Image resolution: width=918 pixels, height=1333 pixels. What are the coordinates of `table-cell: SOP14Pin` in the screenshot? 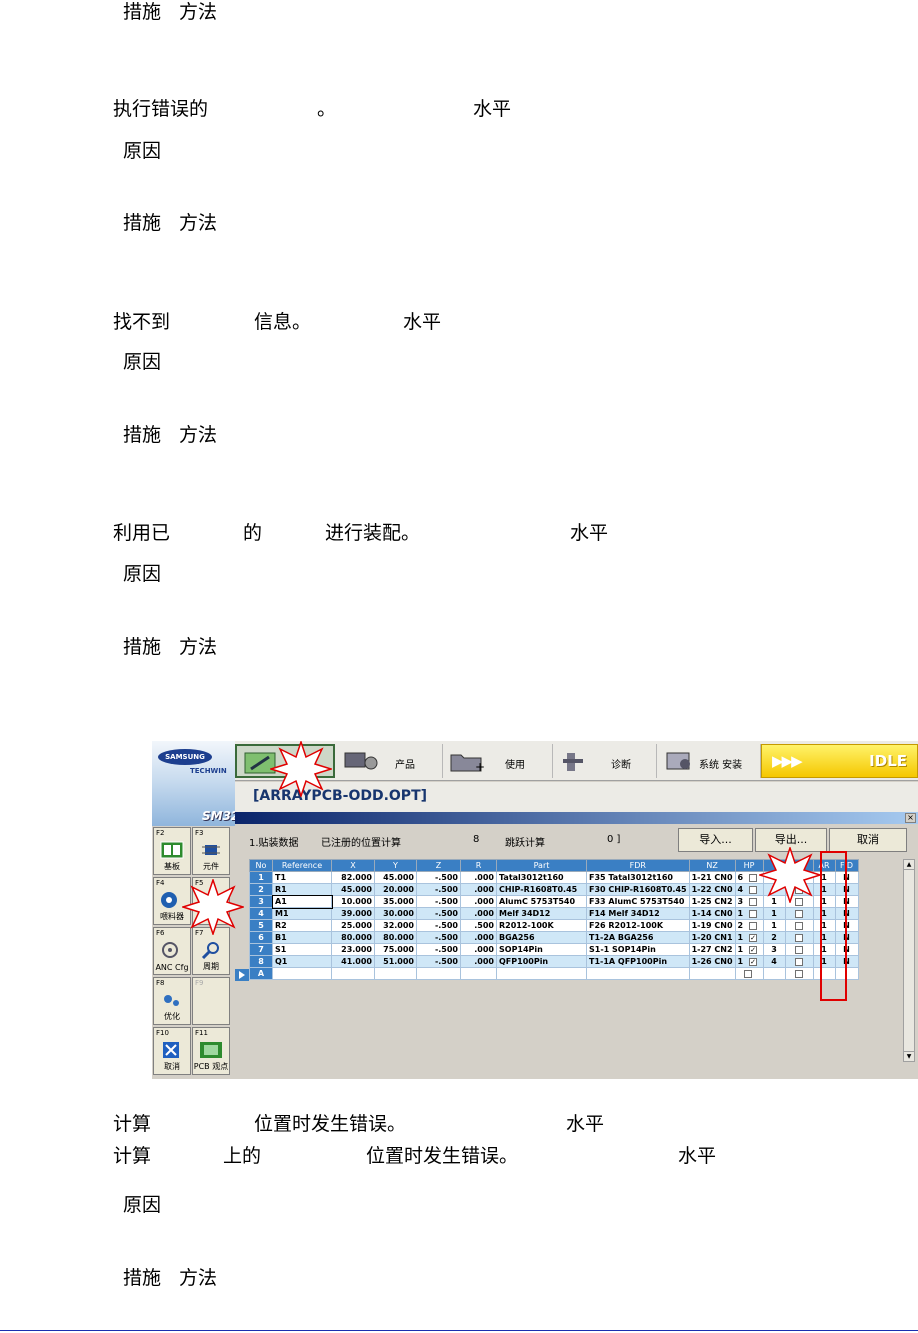 It's located at (541, 949).